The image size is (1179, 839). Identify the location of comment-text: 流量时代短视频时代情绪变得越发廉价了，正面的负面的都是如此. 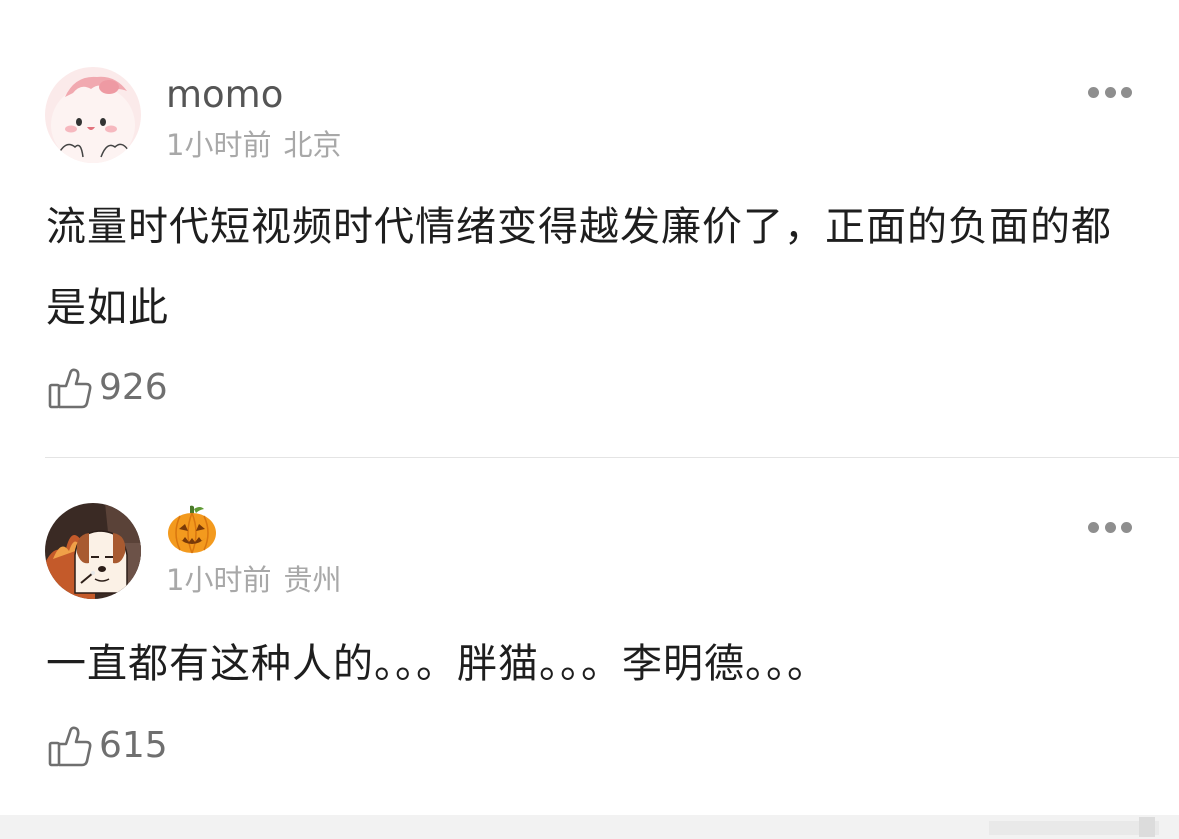
(579, 267).